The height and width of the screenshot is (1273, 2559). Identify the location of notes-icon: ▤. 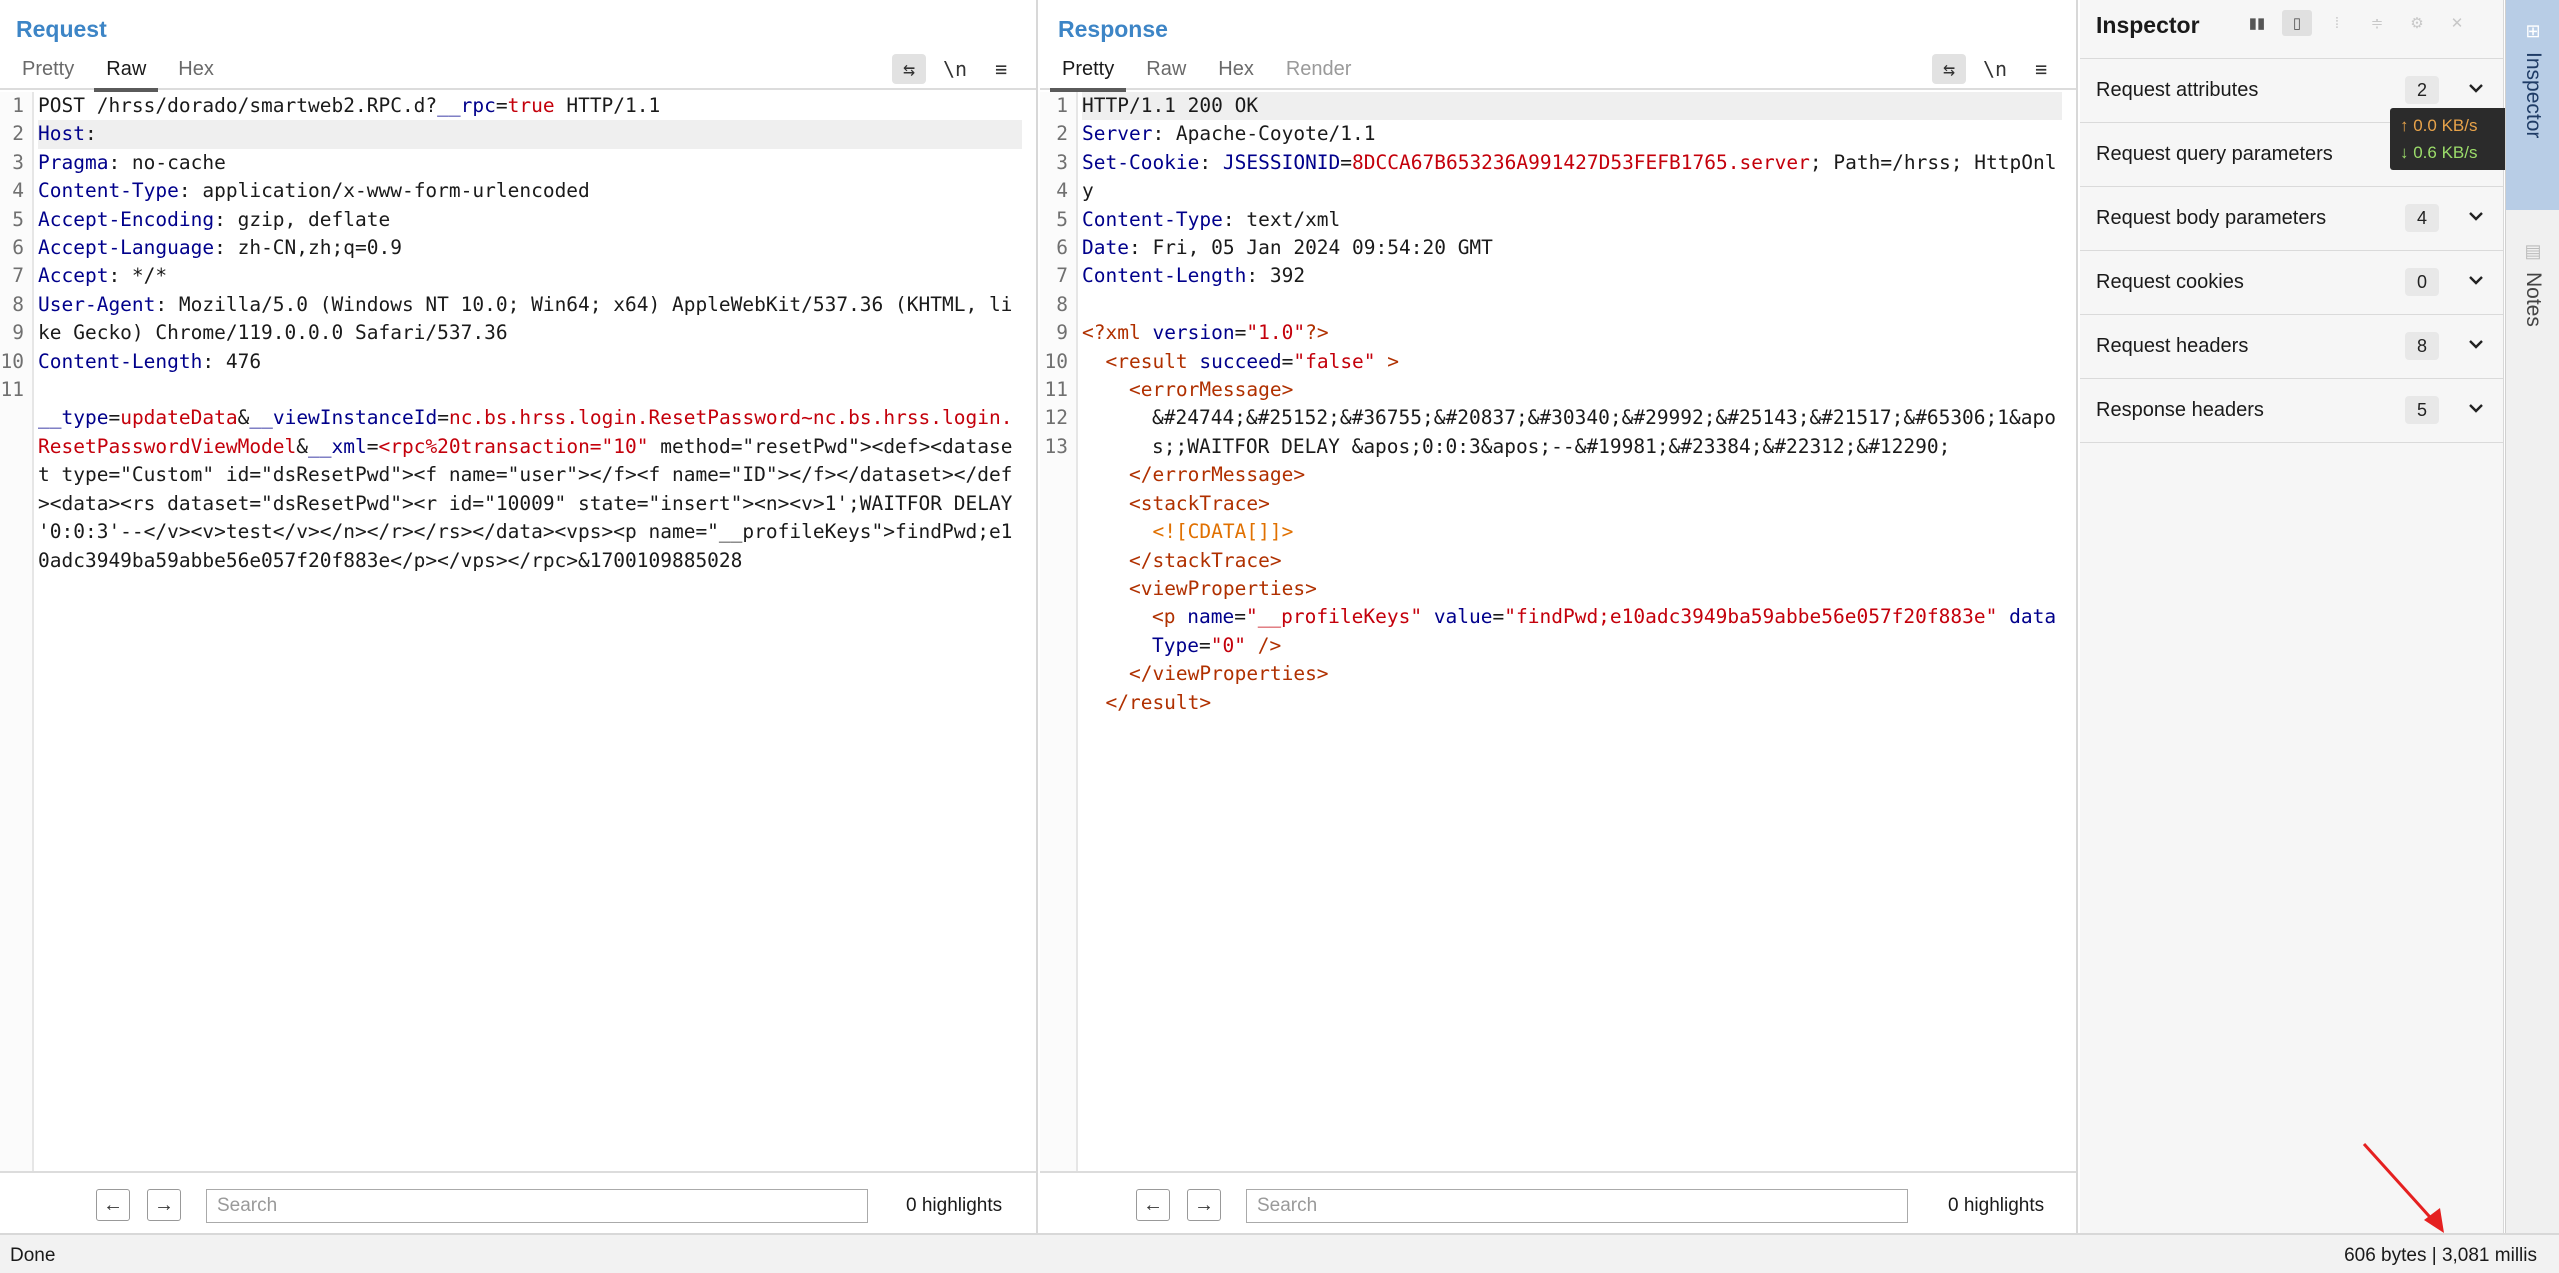
(2533, 250).